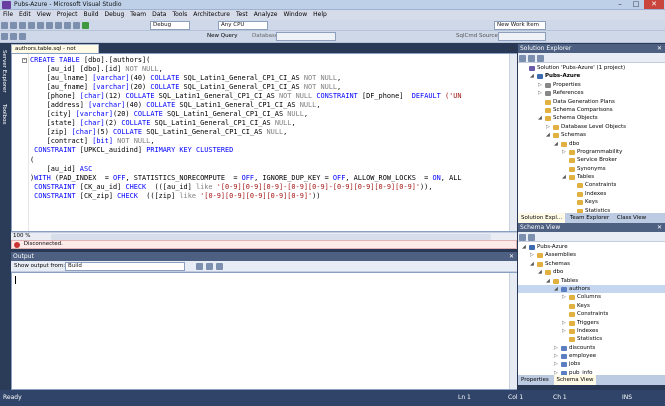  What do you see at coordinates (22, 25) in the screenshot?
I see `save-icon` at bounding box center [22, 25].